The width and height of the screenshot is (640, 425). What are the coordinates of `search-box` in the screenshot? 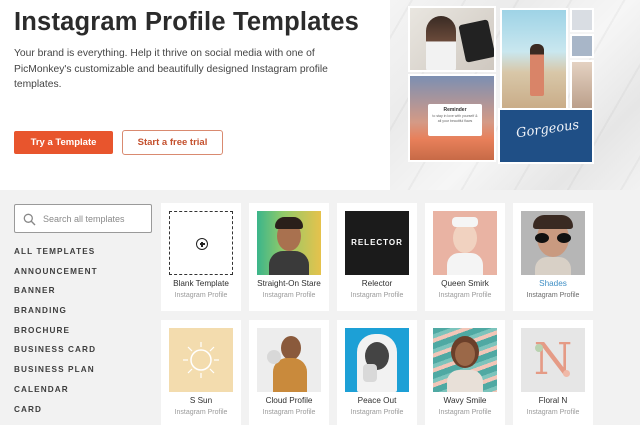 It's located at (83, 218).